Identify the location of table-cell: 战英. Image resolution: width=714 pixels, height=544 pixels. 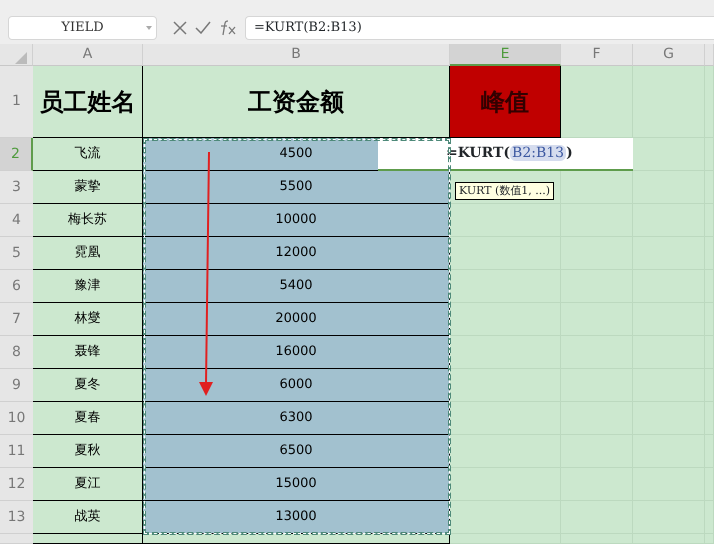
(88, 517).